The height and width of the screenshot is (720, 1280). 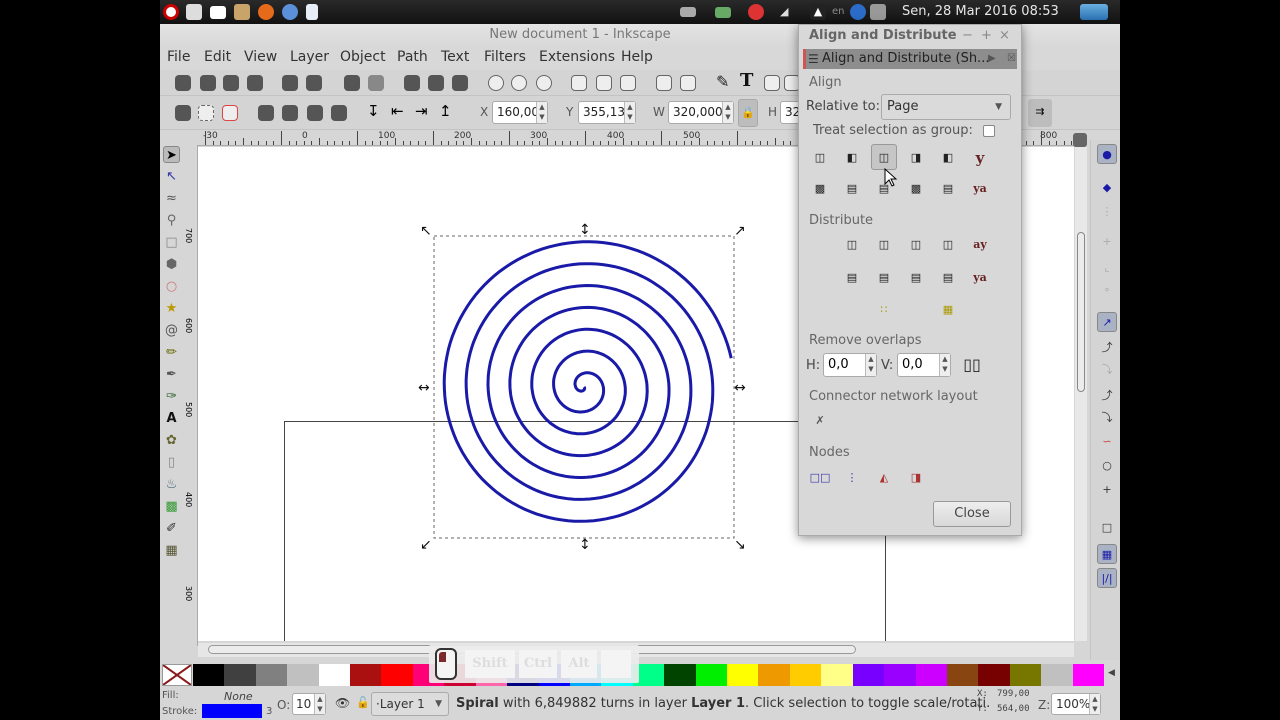 What do you see at coordinates (171, 550) in the screenshot?
I see `connector-tool-icon: ▦` at bounding box center [171, 550].